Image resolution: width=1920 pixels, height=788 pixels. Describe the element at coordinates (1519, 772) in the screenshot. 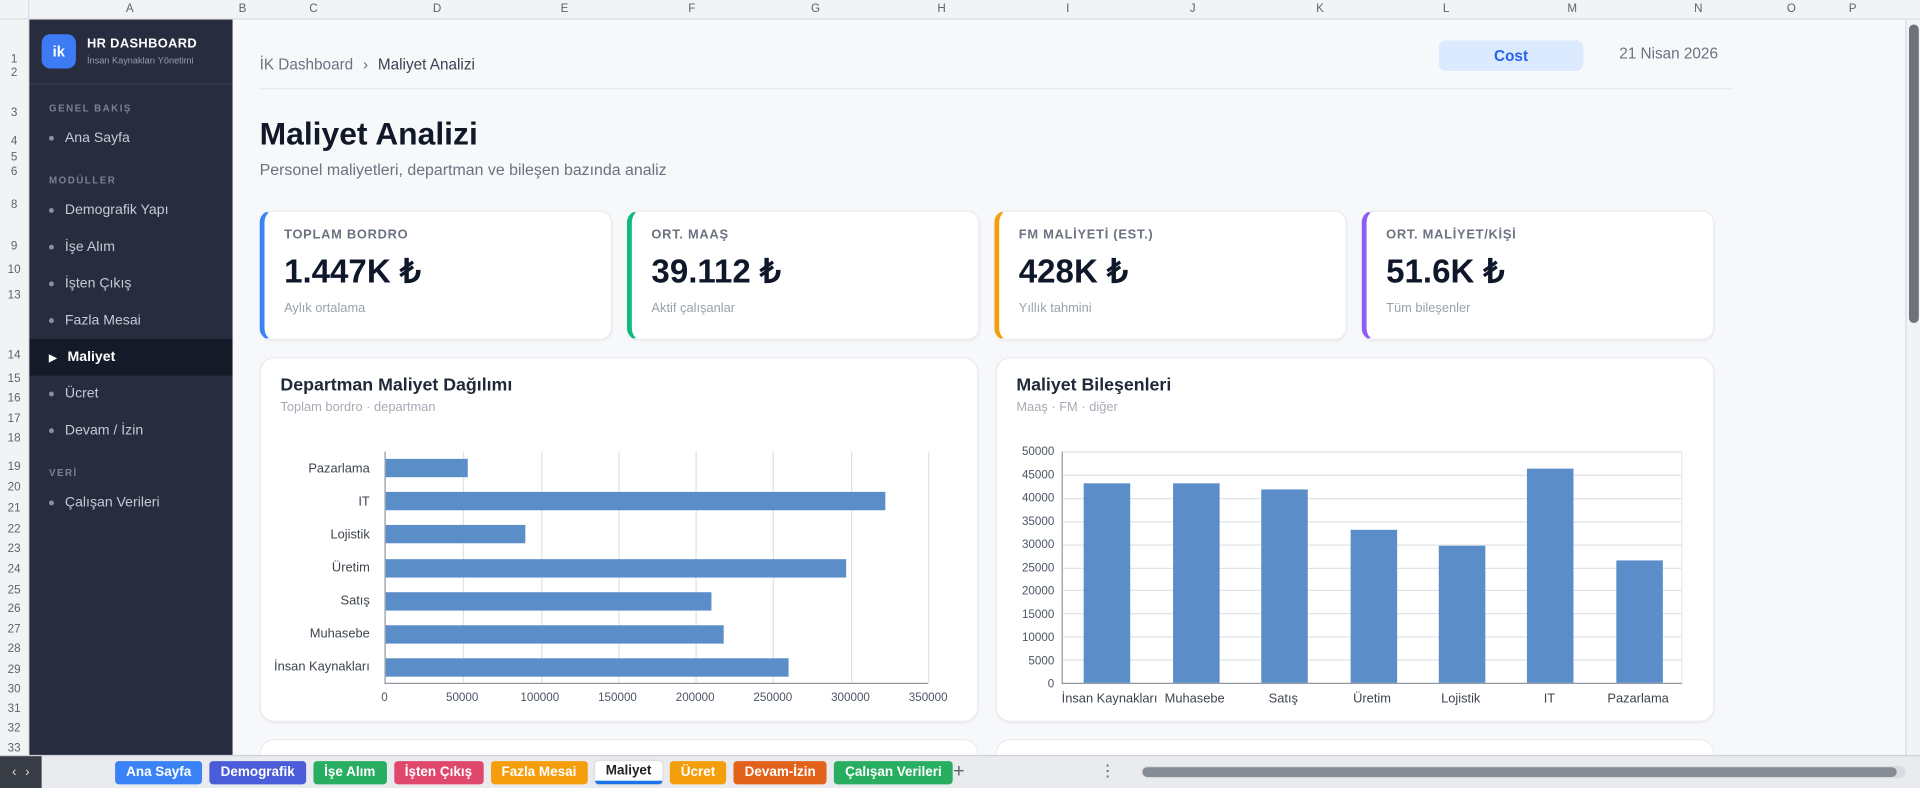

I see `horizontal-scrollbar-thumb` at that location.